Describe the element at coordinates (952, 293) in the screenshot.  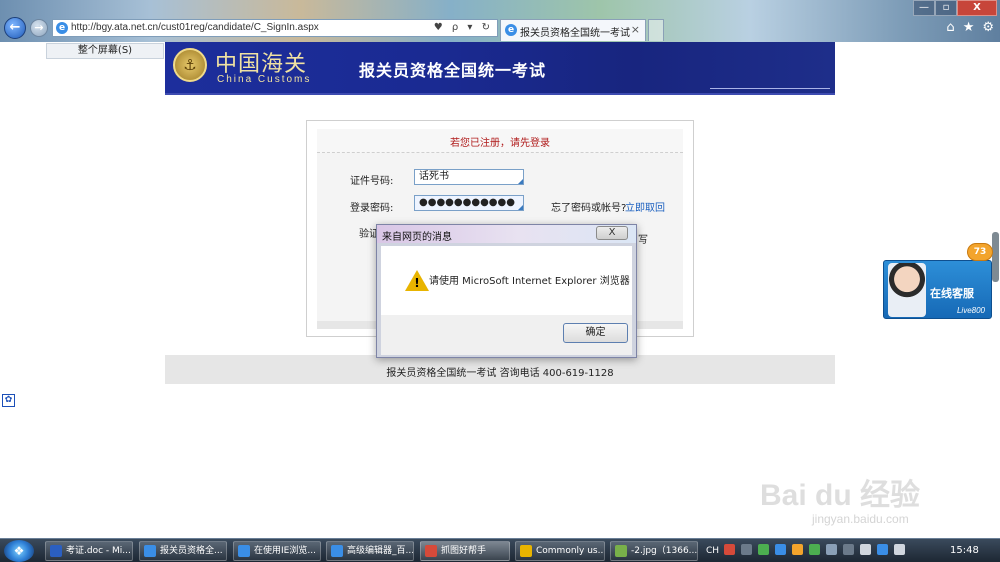
I see `online-service-label: 在线客服` at that location.